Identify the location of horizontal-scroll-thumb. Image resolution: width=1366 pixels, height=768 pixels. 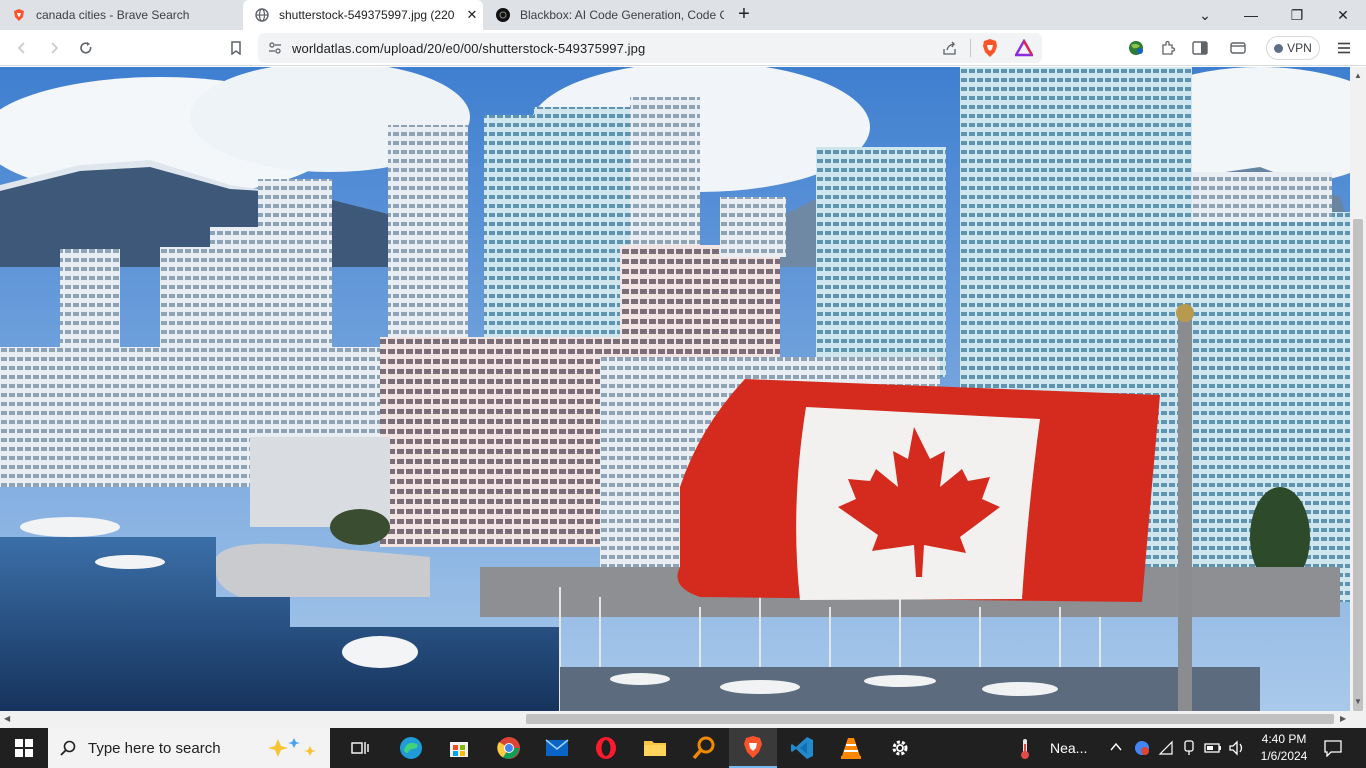
(930, 719).